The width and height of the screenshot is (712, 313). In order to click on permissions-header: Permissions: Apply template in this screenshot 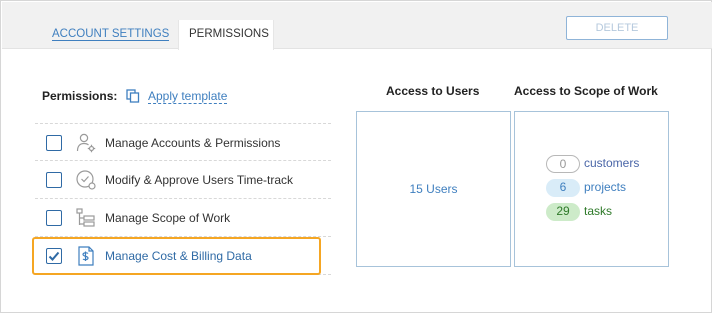, I will do `click(135, 96)`.